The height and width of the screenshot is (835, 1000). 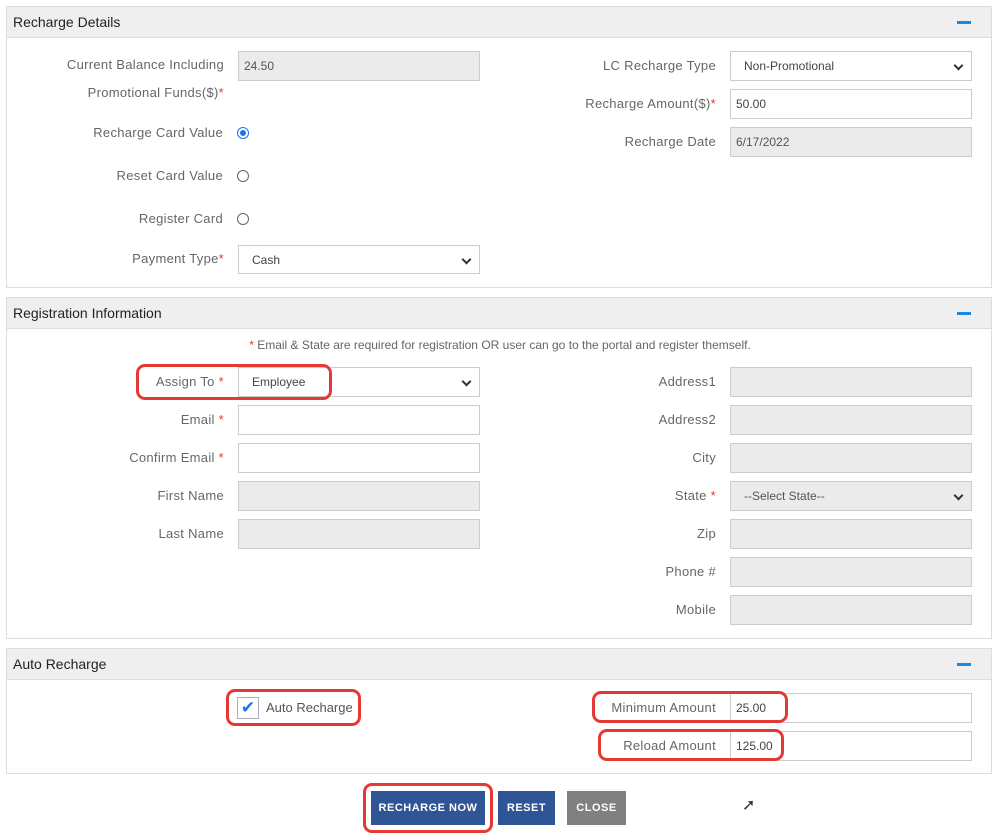 What do you see at coordinates (169, 175) in the screenshot?
I see `reset-card-value-label: Reset Card Value` at bounding box center [169, 175].